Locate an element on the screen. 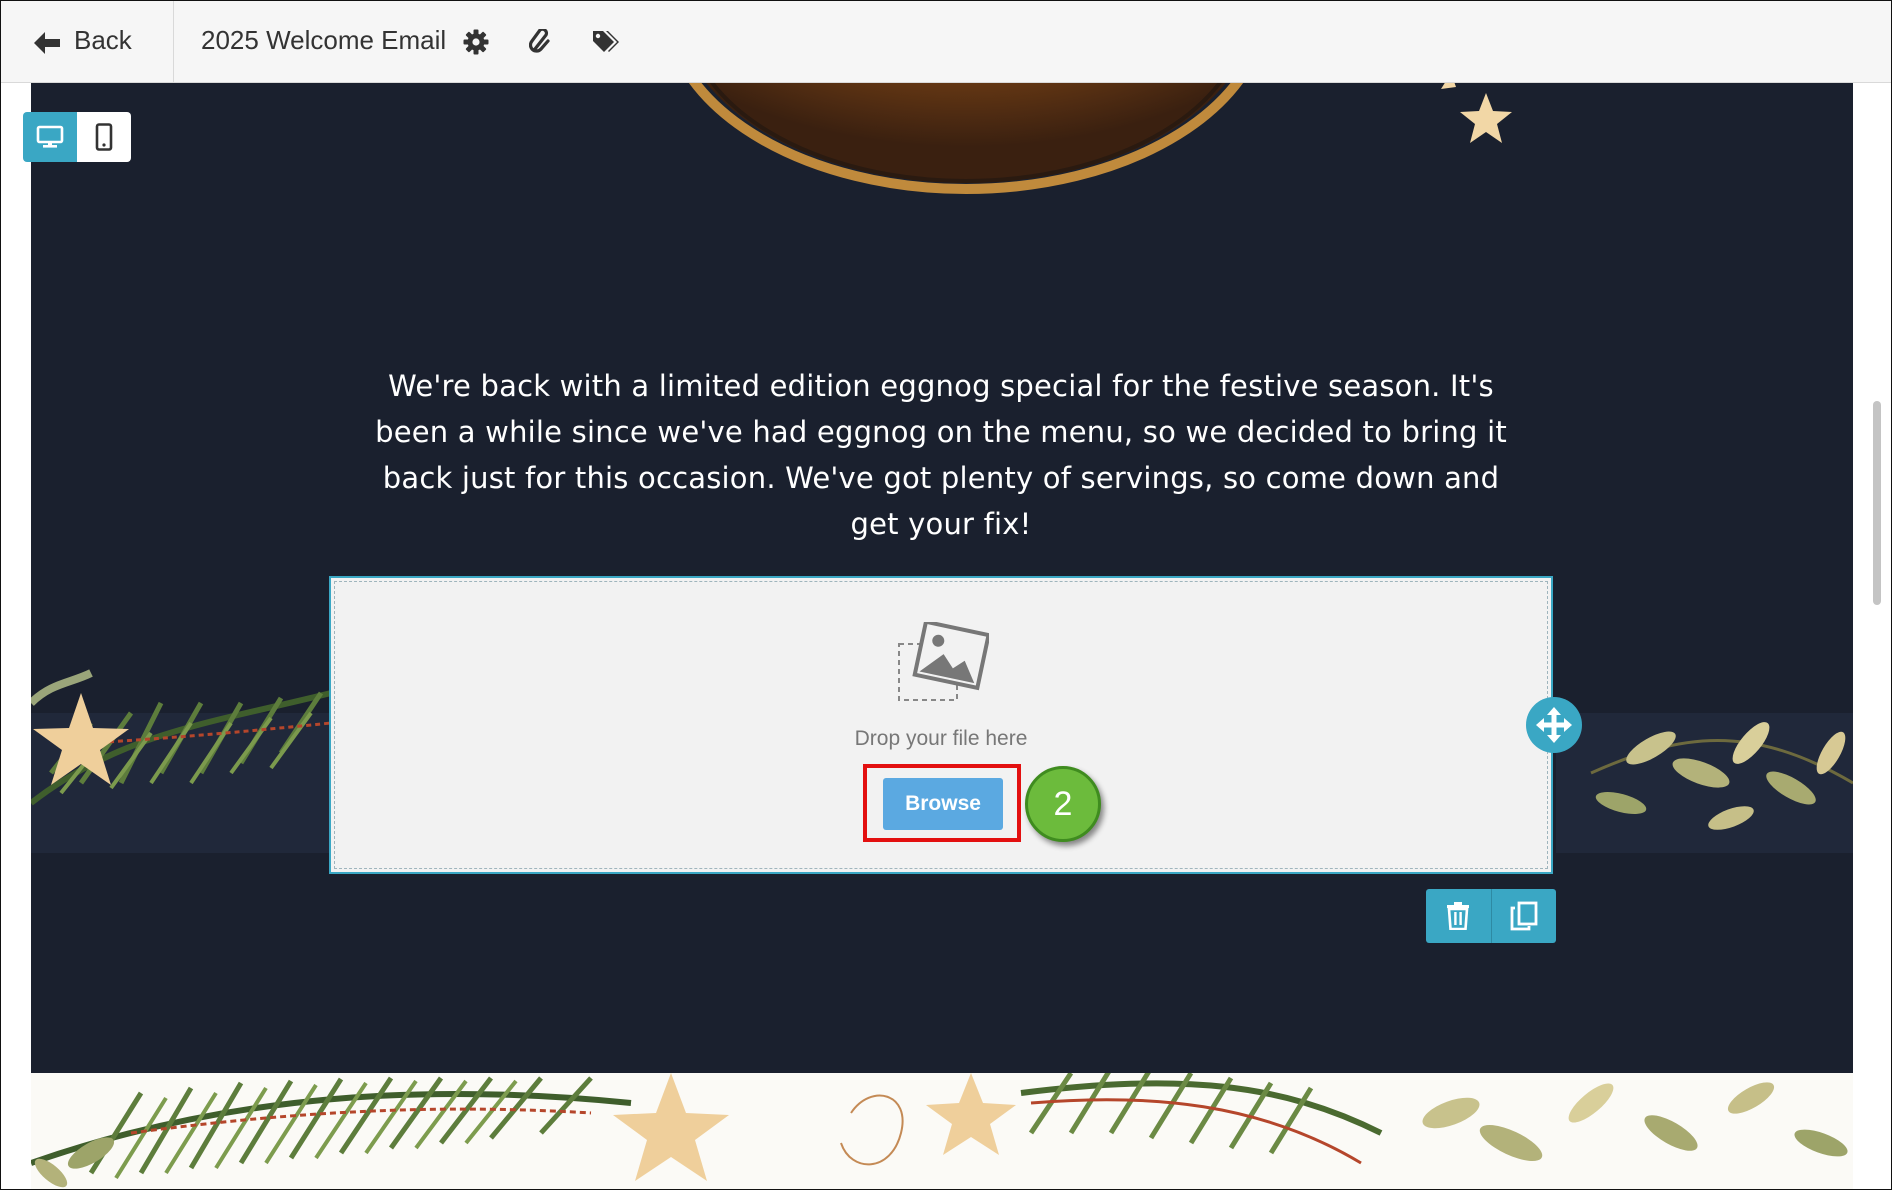  vertical-scrollbar is located at coordinates (1877, 636).